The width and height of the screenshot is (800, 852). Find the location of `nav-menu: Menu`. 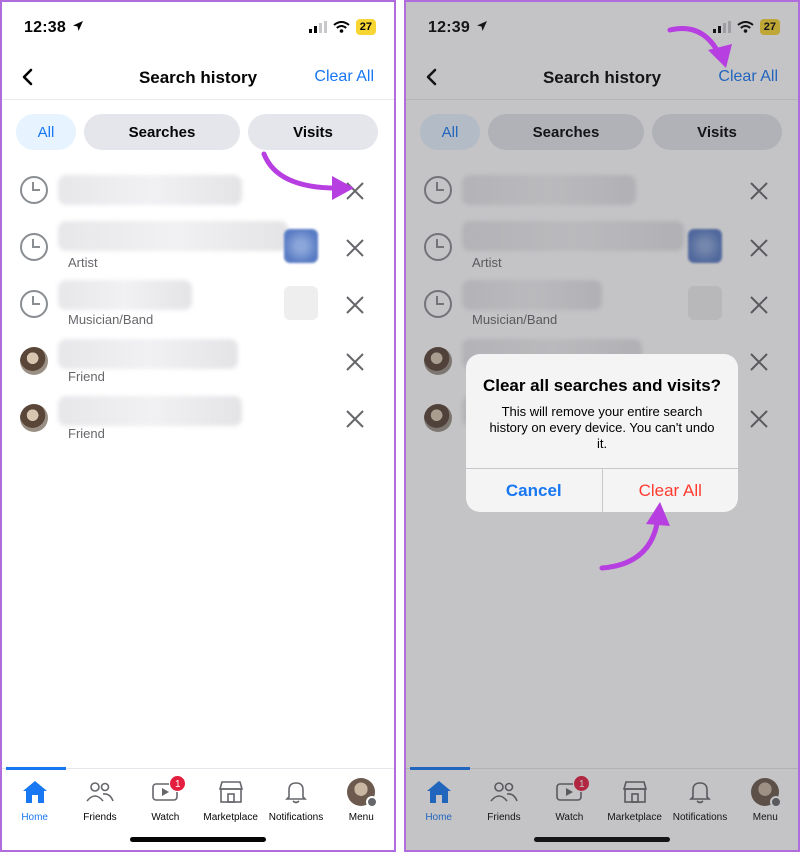

nav-menu: Menu is located at coordinates (361, 800).